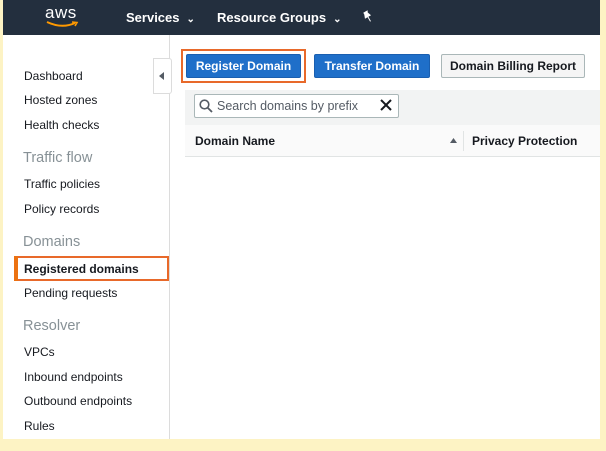  What do you see at coordinates (52, 326) in the screenshot?
I see `sidebar-section-resolver: Resolver` at bounding box center [52, 326].